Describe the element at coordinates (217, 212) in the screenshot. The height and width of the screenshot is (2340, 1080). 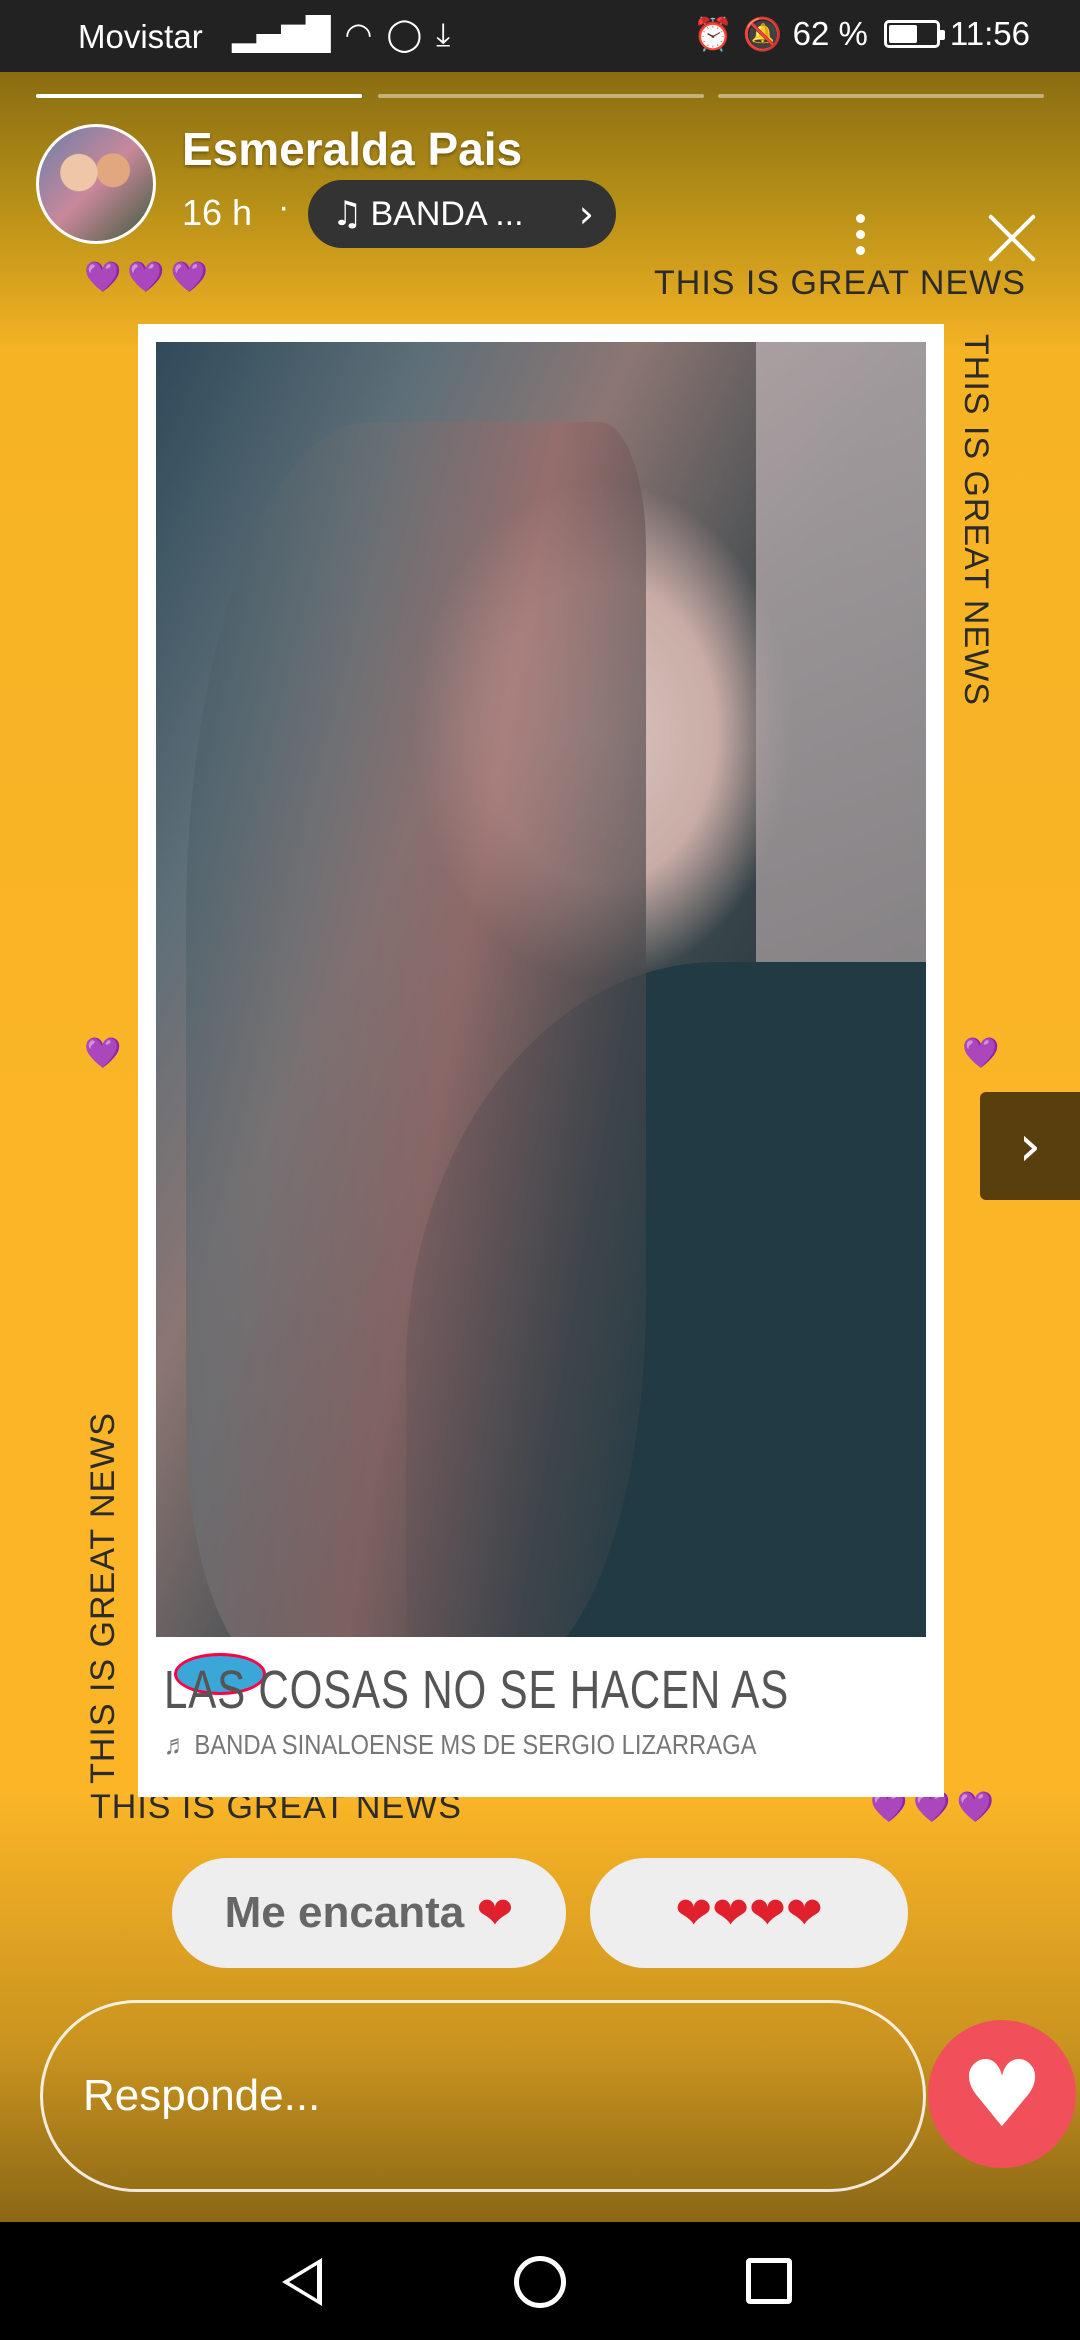
I see `time-ago: 16 h` at that location.